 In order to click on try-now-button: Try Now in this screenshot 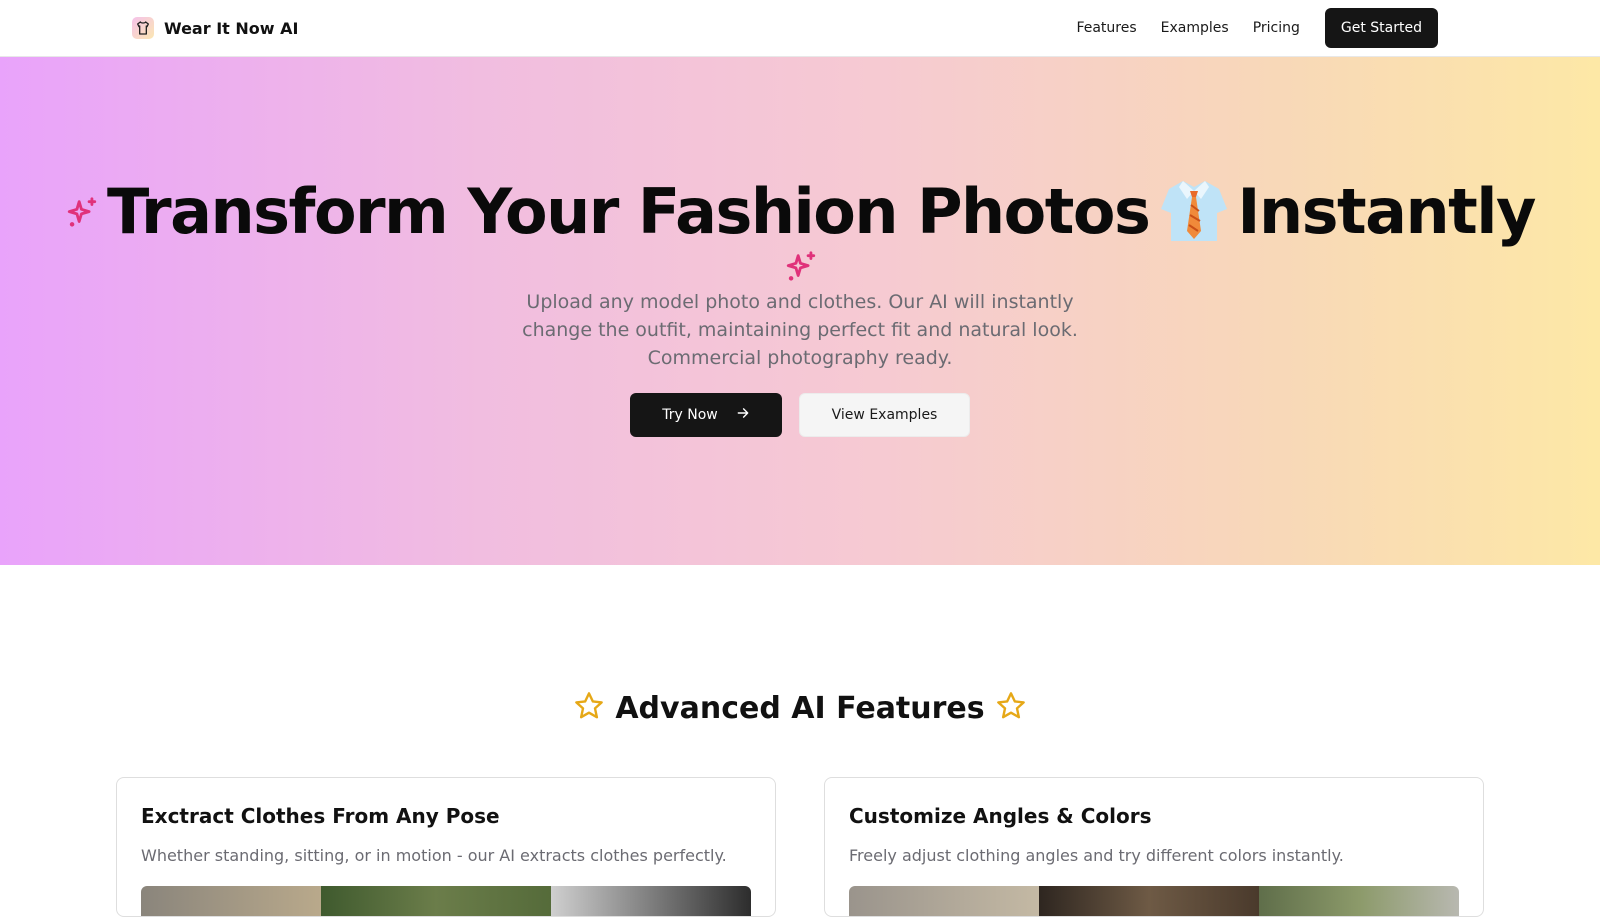, I will do `click(706, 415)`.